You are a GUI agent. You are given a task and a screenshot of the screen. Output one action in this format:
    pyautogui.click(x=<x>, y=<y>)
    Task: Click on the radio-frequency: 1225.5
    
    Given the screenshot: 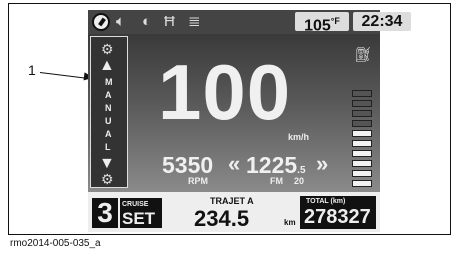 What is the action you would take?
    pyautogui.click(x=276, y=165)
    